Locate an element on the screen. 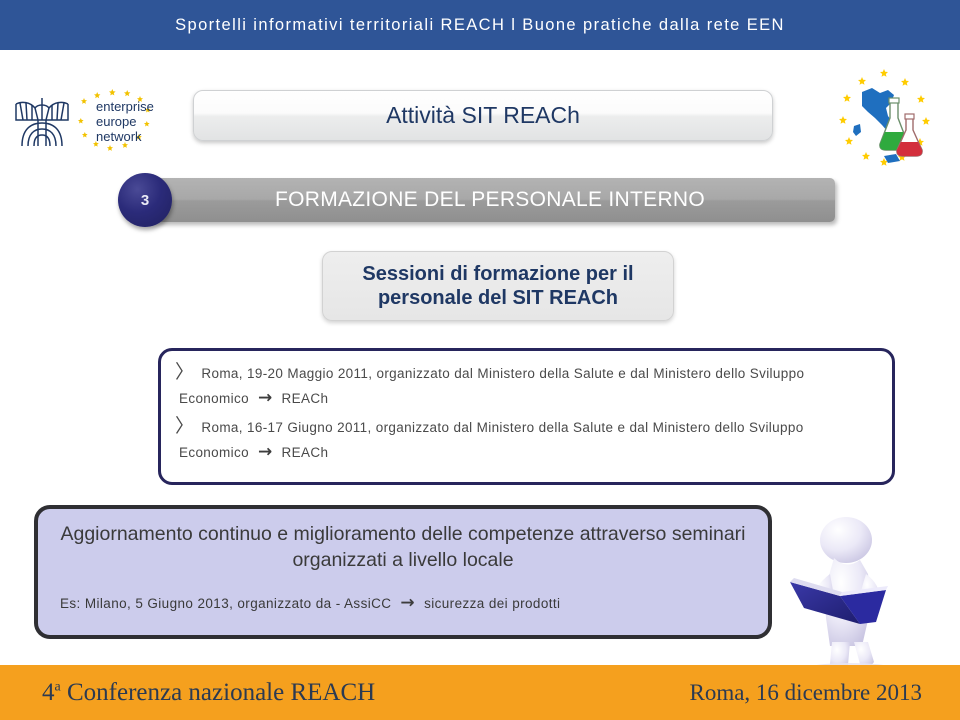 The height and width of the screenshot is (720, 960). een-logo-line3: network is located at coordinates (119, 136).